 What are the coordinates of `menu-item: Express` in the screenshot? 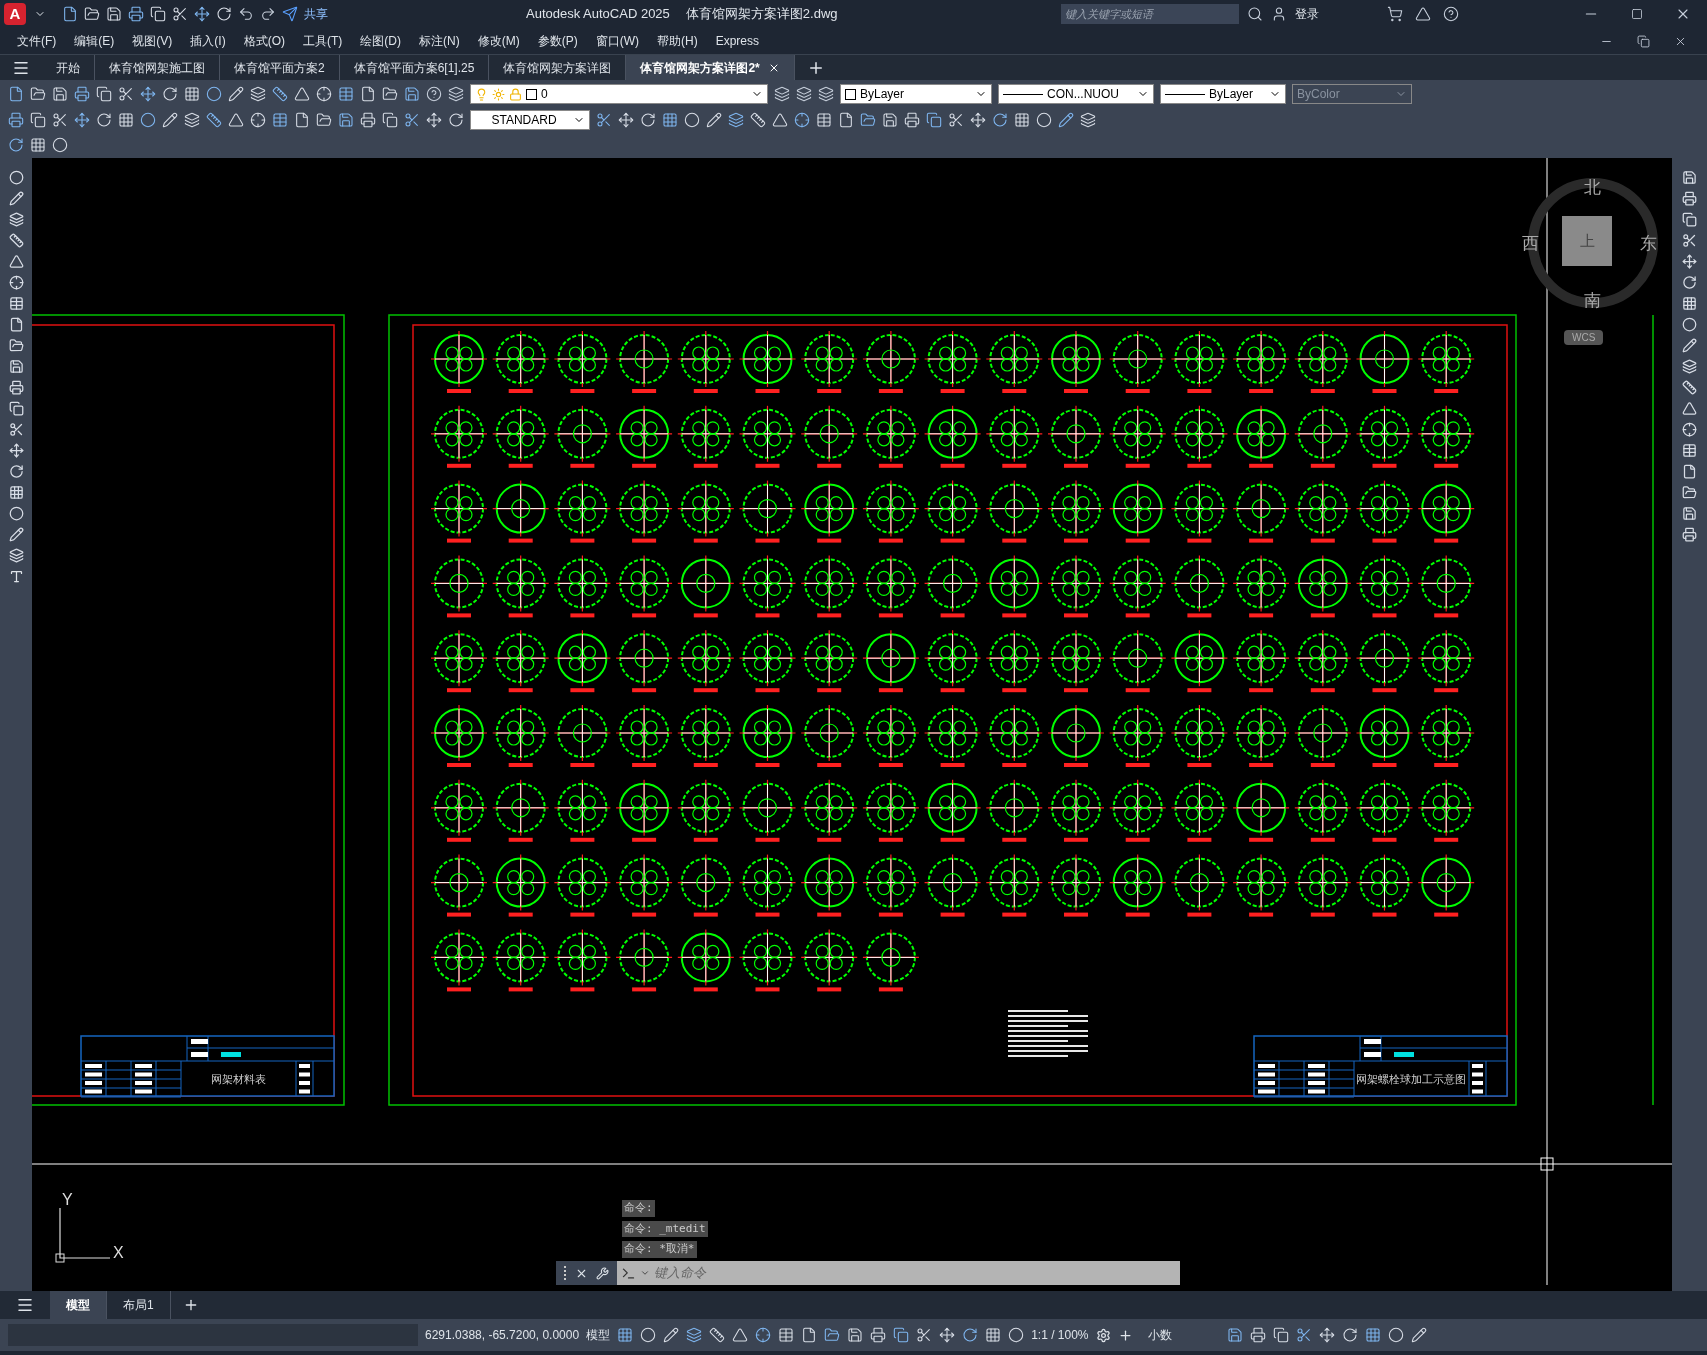 It's located at (737, 41).